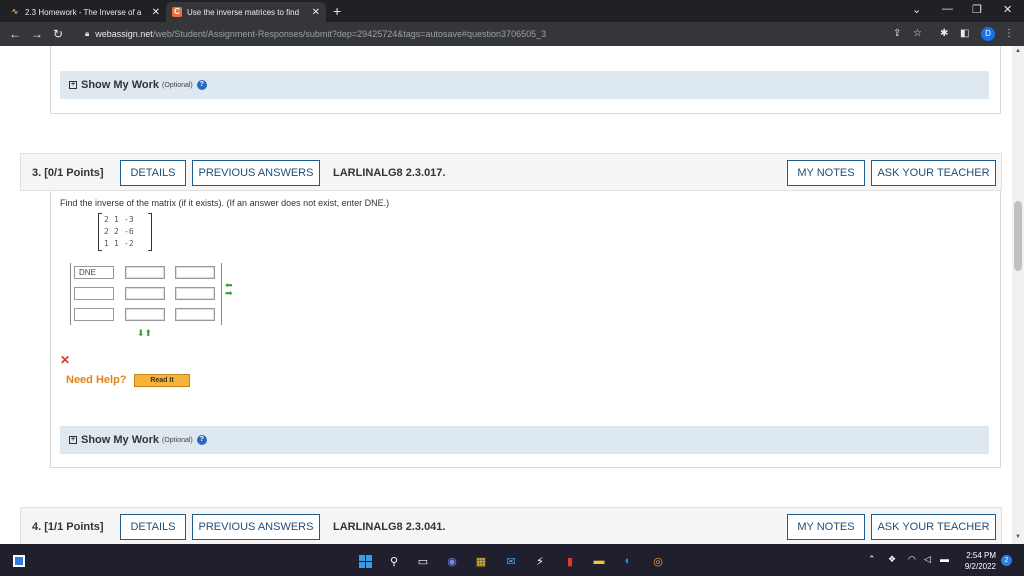 This screenshot has height=576, width=1024. What do you see at coordinates (106, 243) in the screenshot?
I see `matrix-cell: 1` at bounding box center [106, 243].